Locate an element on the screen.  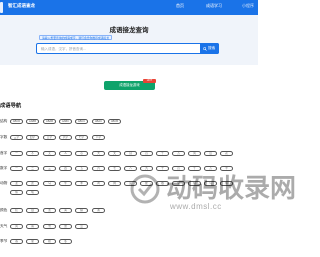
nav-chip: 白 is located at coordinates (32, 210).